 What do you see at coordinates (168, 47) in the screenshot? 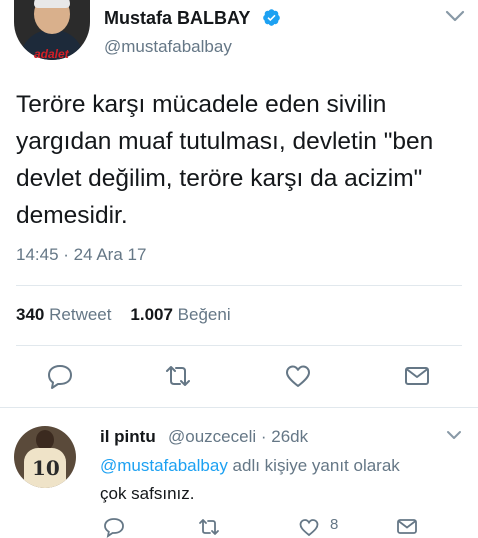
I see `author-handle: @mustafabalbay` at bounding box center [168, 47].